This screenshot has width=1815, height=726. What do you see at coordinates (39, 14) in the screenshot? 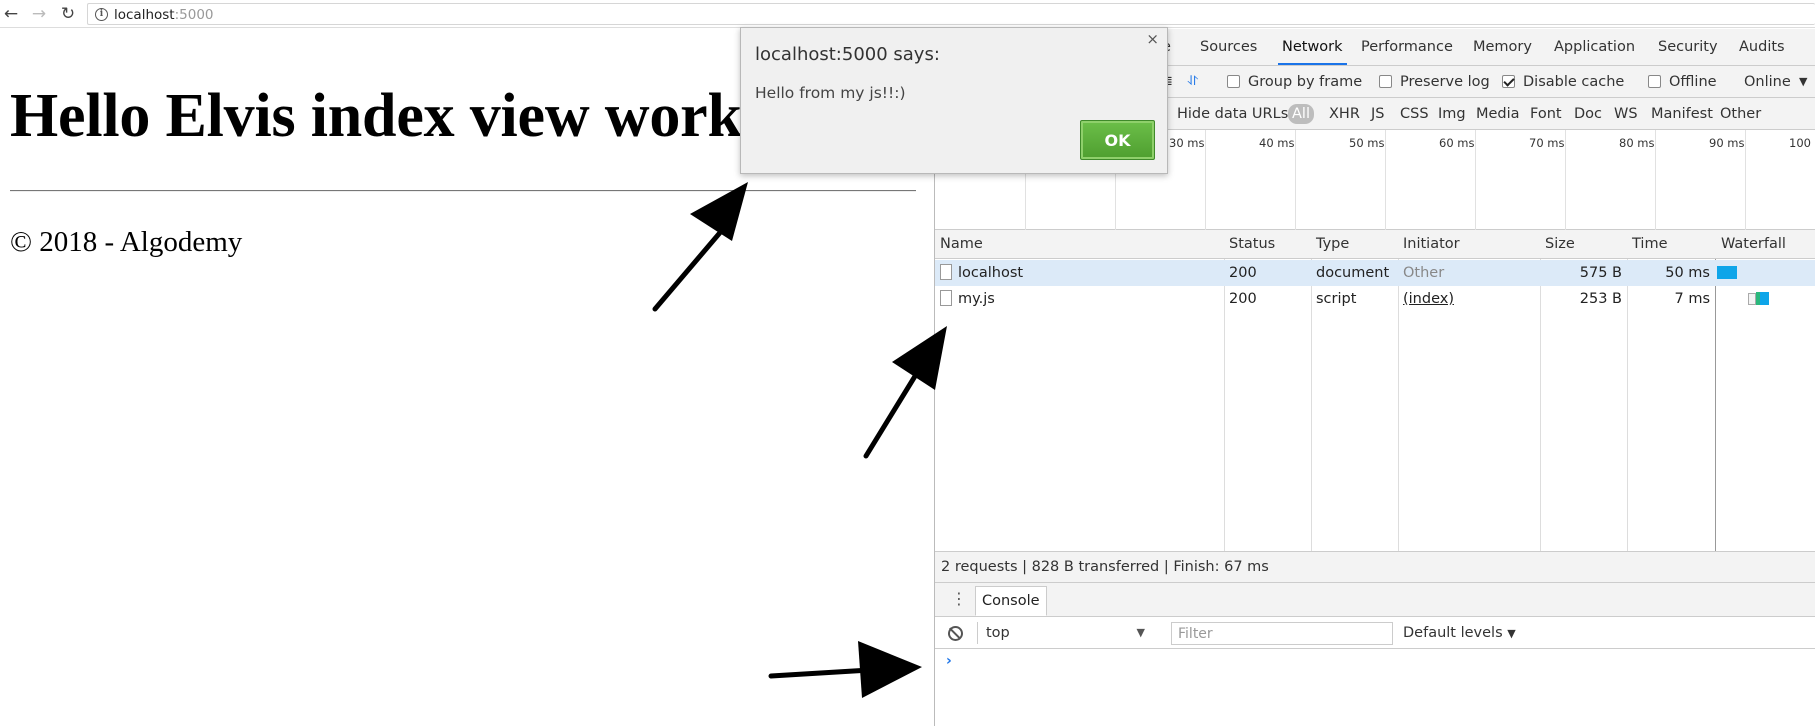
I see `forward-arrow-icon: →` at bounding box center [39, 14].